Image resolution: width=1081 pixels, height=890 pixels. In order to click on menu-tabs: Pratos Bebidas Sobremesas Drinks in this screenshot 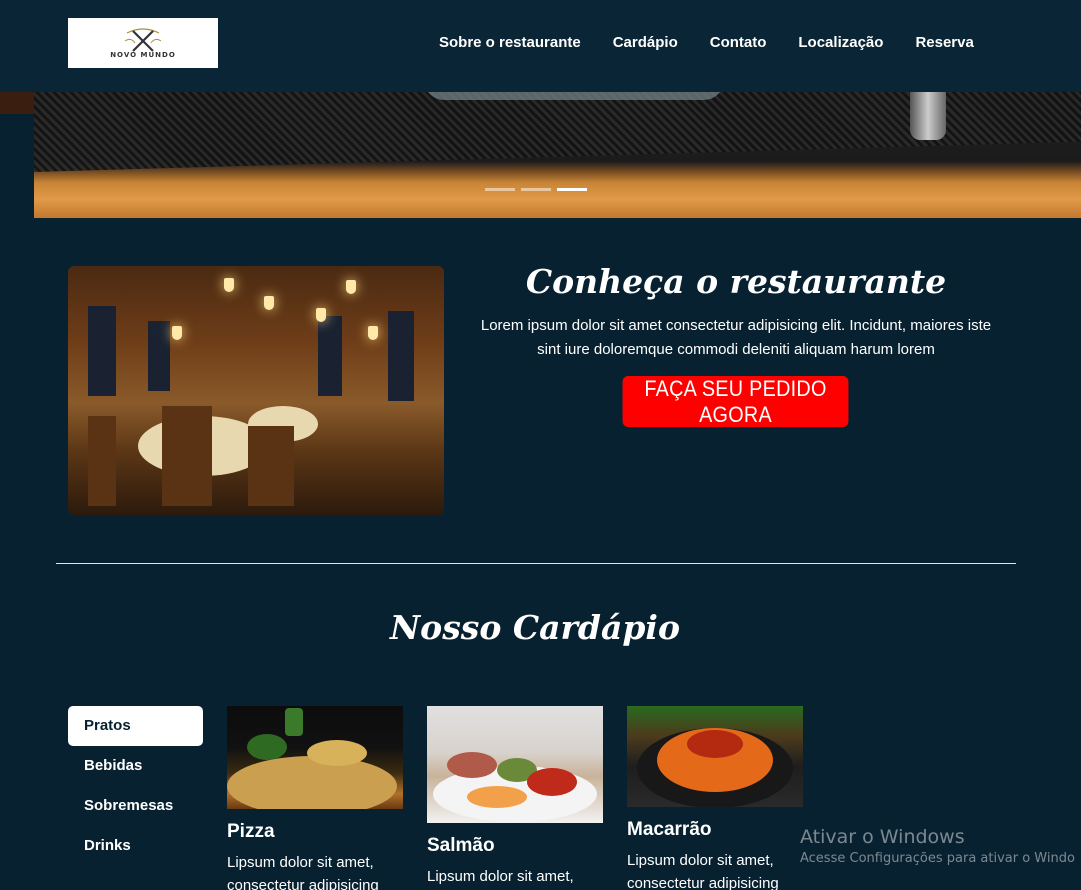, I will do `click(135, 786)`.